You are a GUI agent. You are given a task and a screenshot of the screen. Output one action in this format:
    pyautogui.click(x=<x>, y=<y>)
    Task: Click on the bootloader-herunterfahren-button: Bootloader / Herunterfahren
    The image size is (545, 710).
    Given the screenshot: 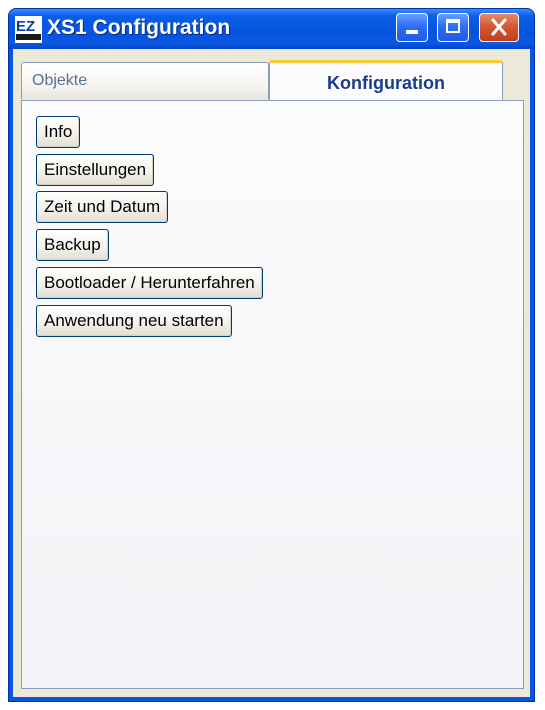 What is the action you would take?
    pyautogui.click(x=149, y=283)
    